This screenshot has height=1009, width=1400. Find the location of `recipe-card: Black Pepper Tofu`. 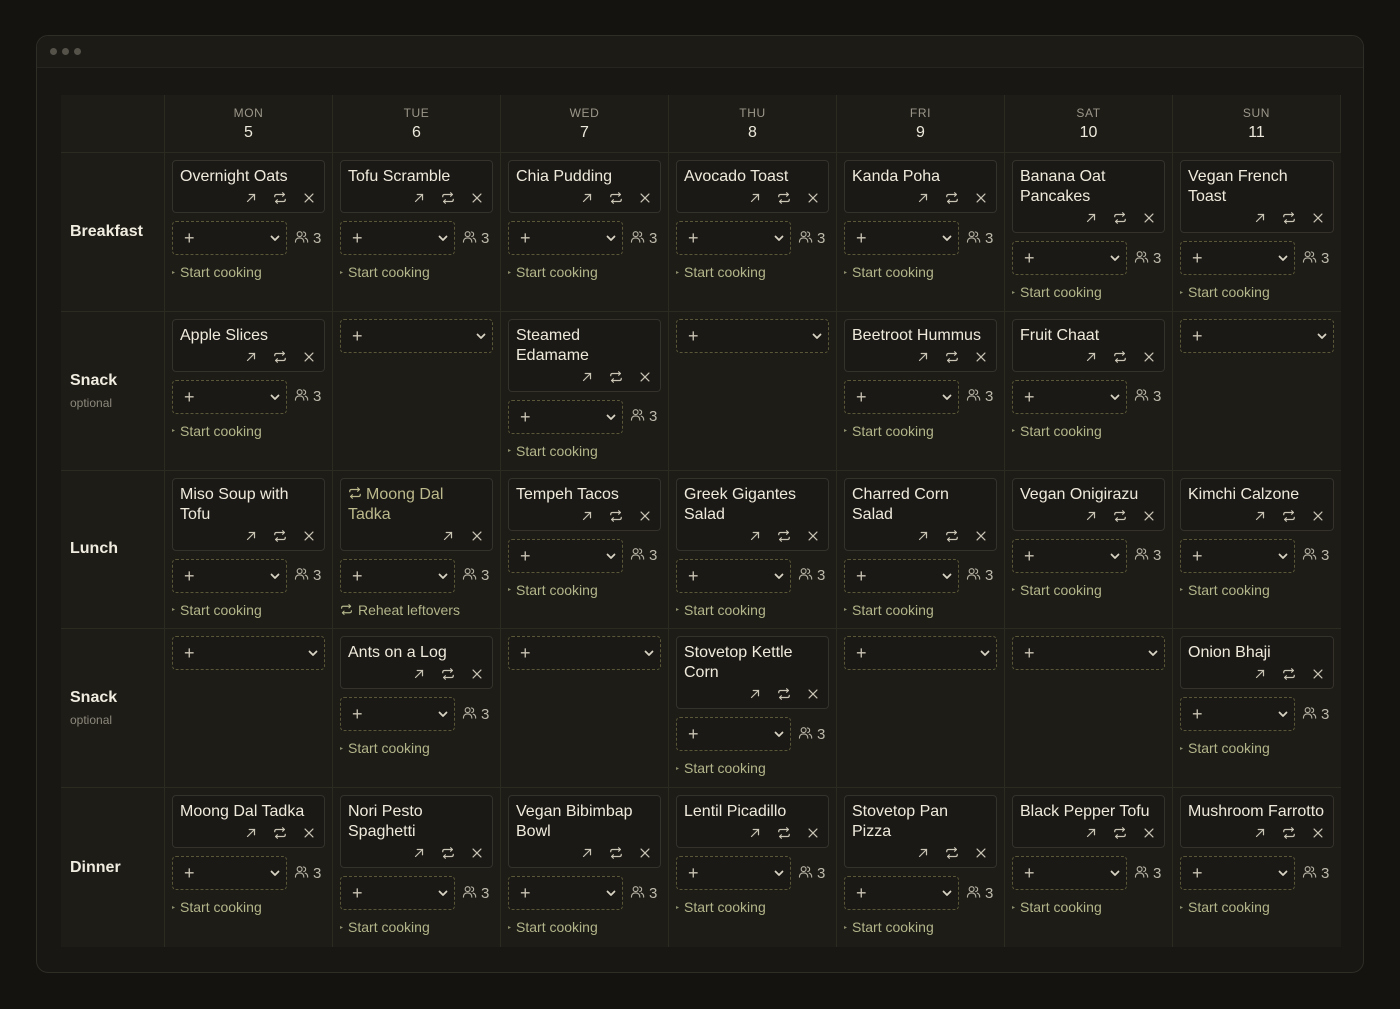

recipe-card: Black Pepper Tofu is located at coordinates (1088, 822).